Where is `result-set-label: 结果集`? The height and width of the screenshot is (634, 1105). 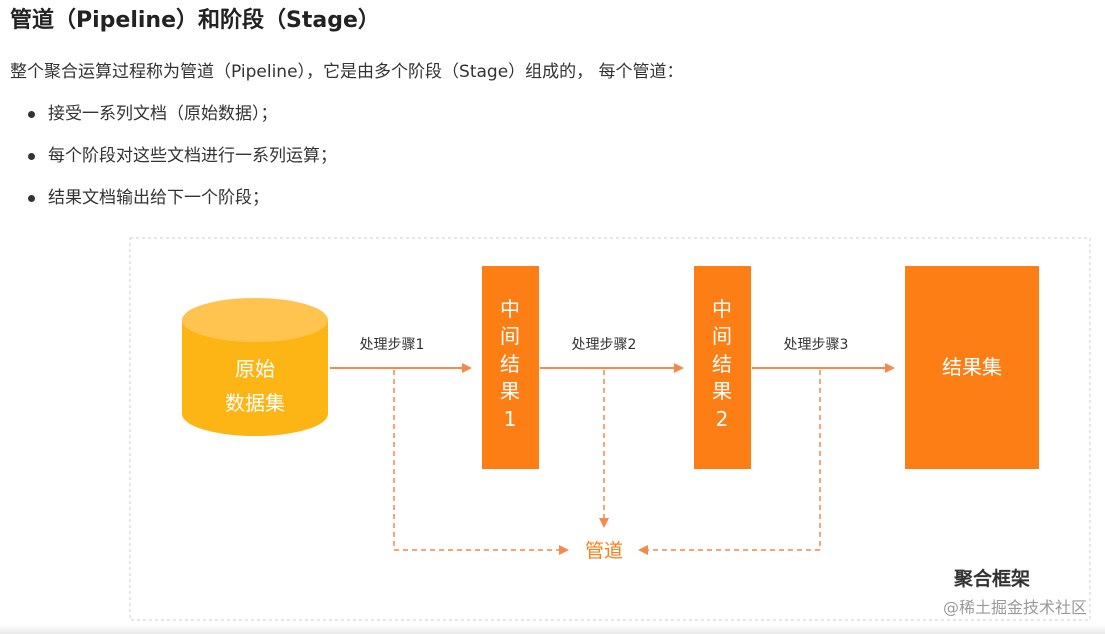 result-set-label: 结果集 is located at coordinates (972, 367).